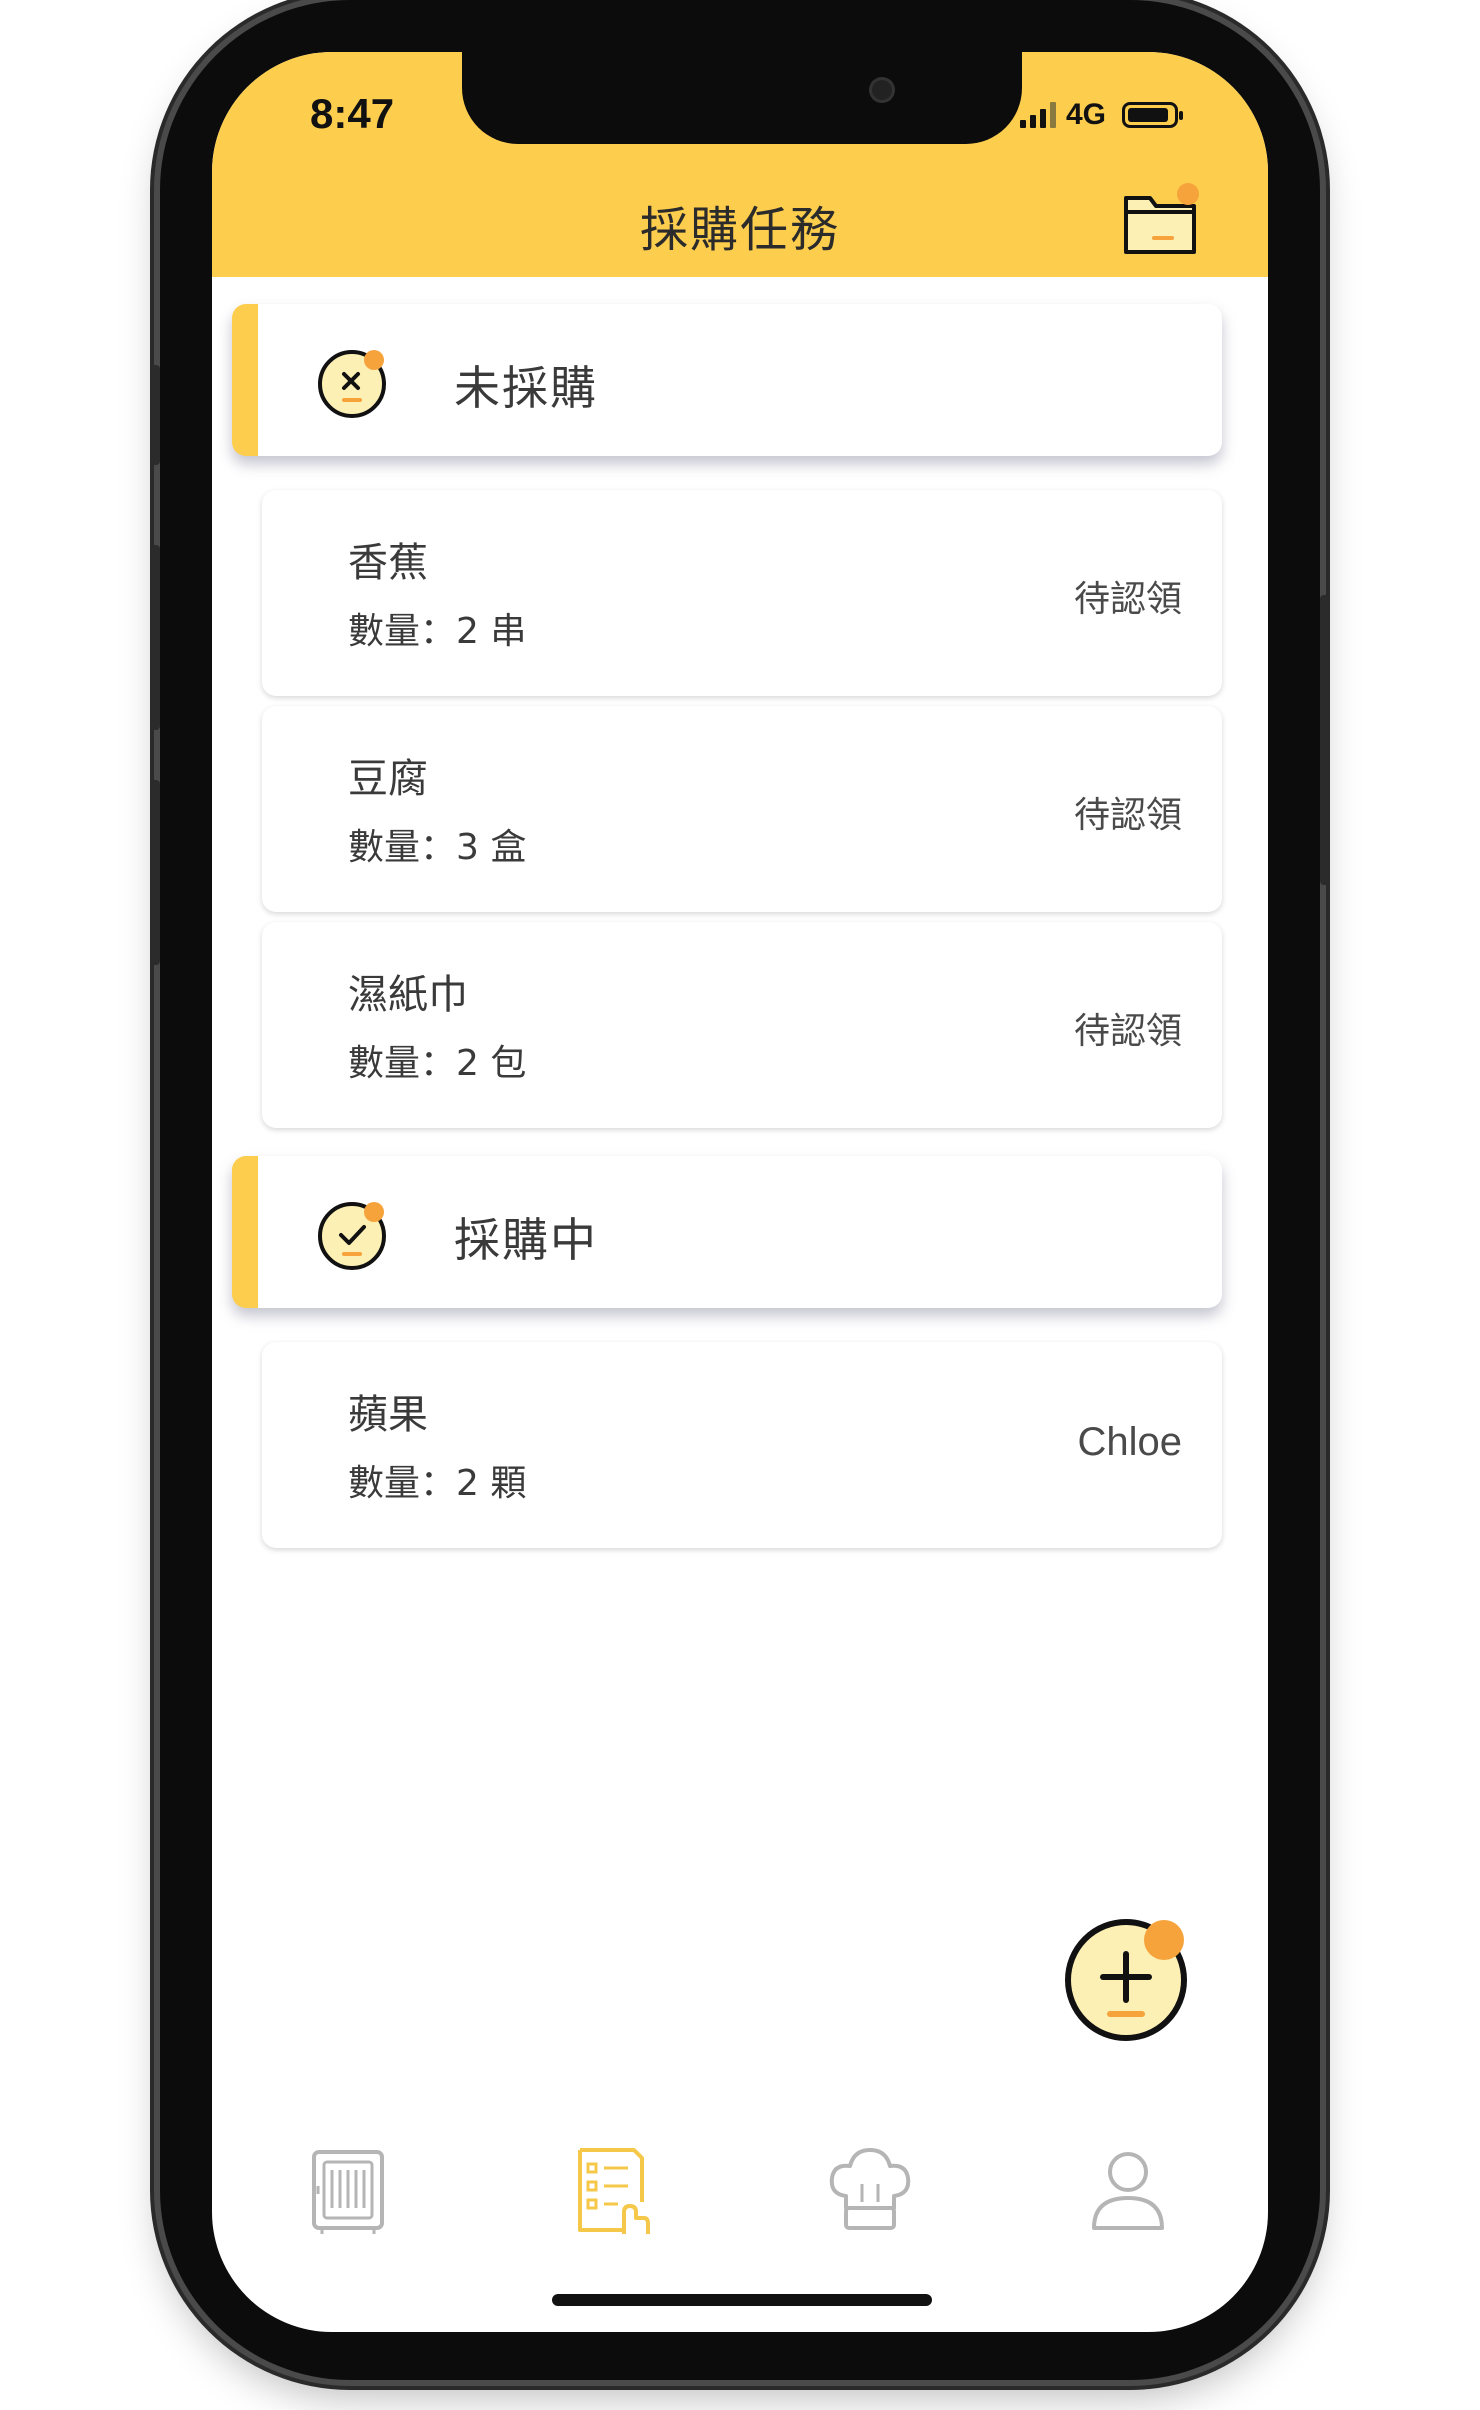  Describe the element at coordinates (526, 1240) in the screenshot. I see `section-label: 採購中` at that location.